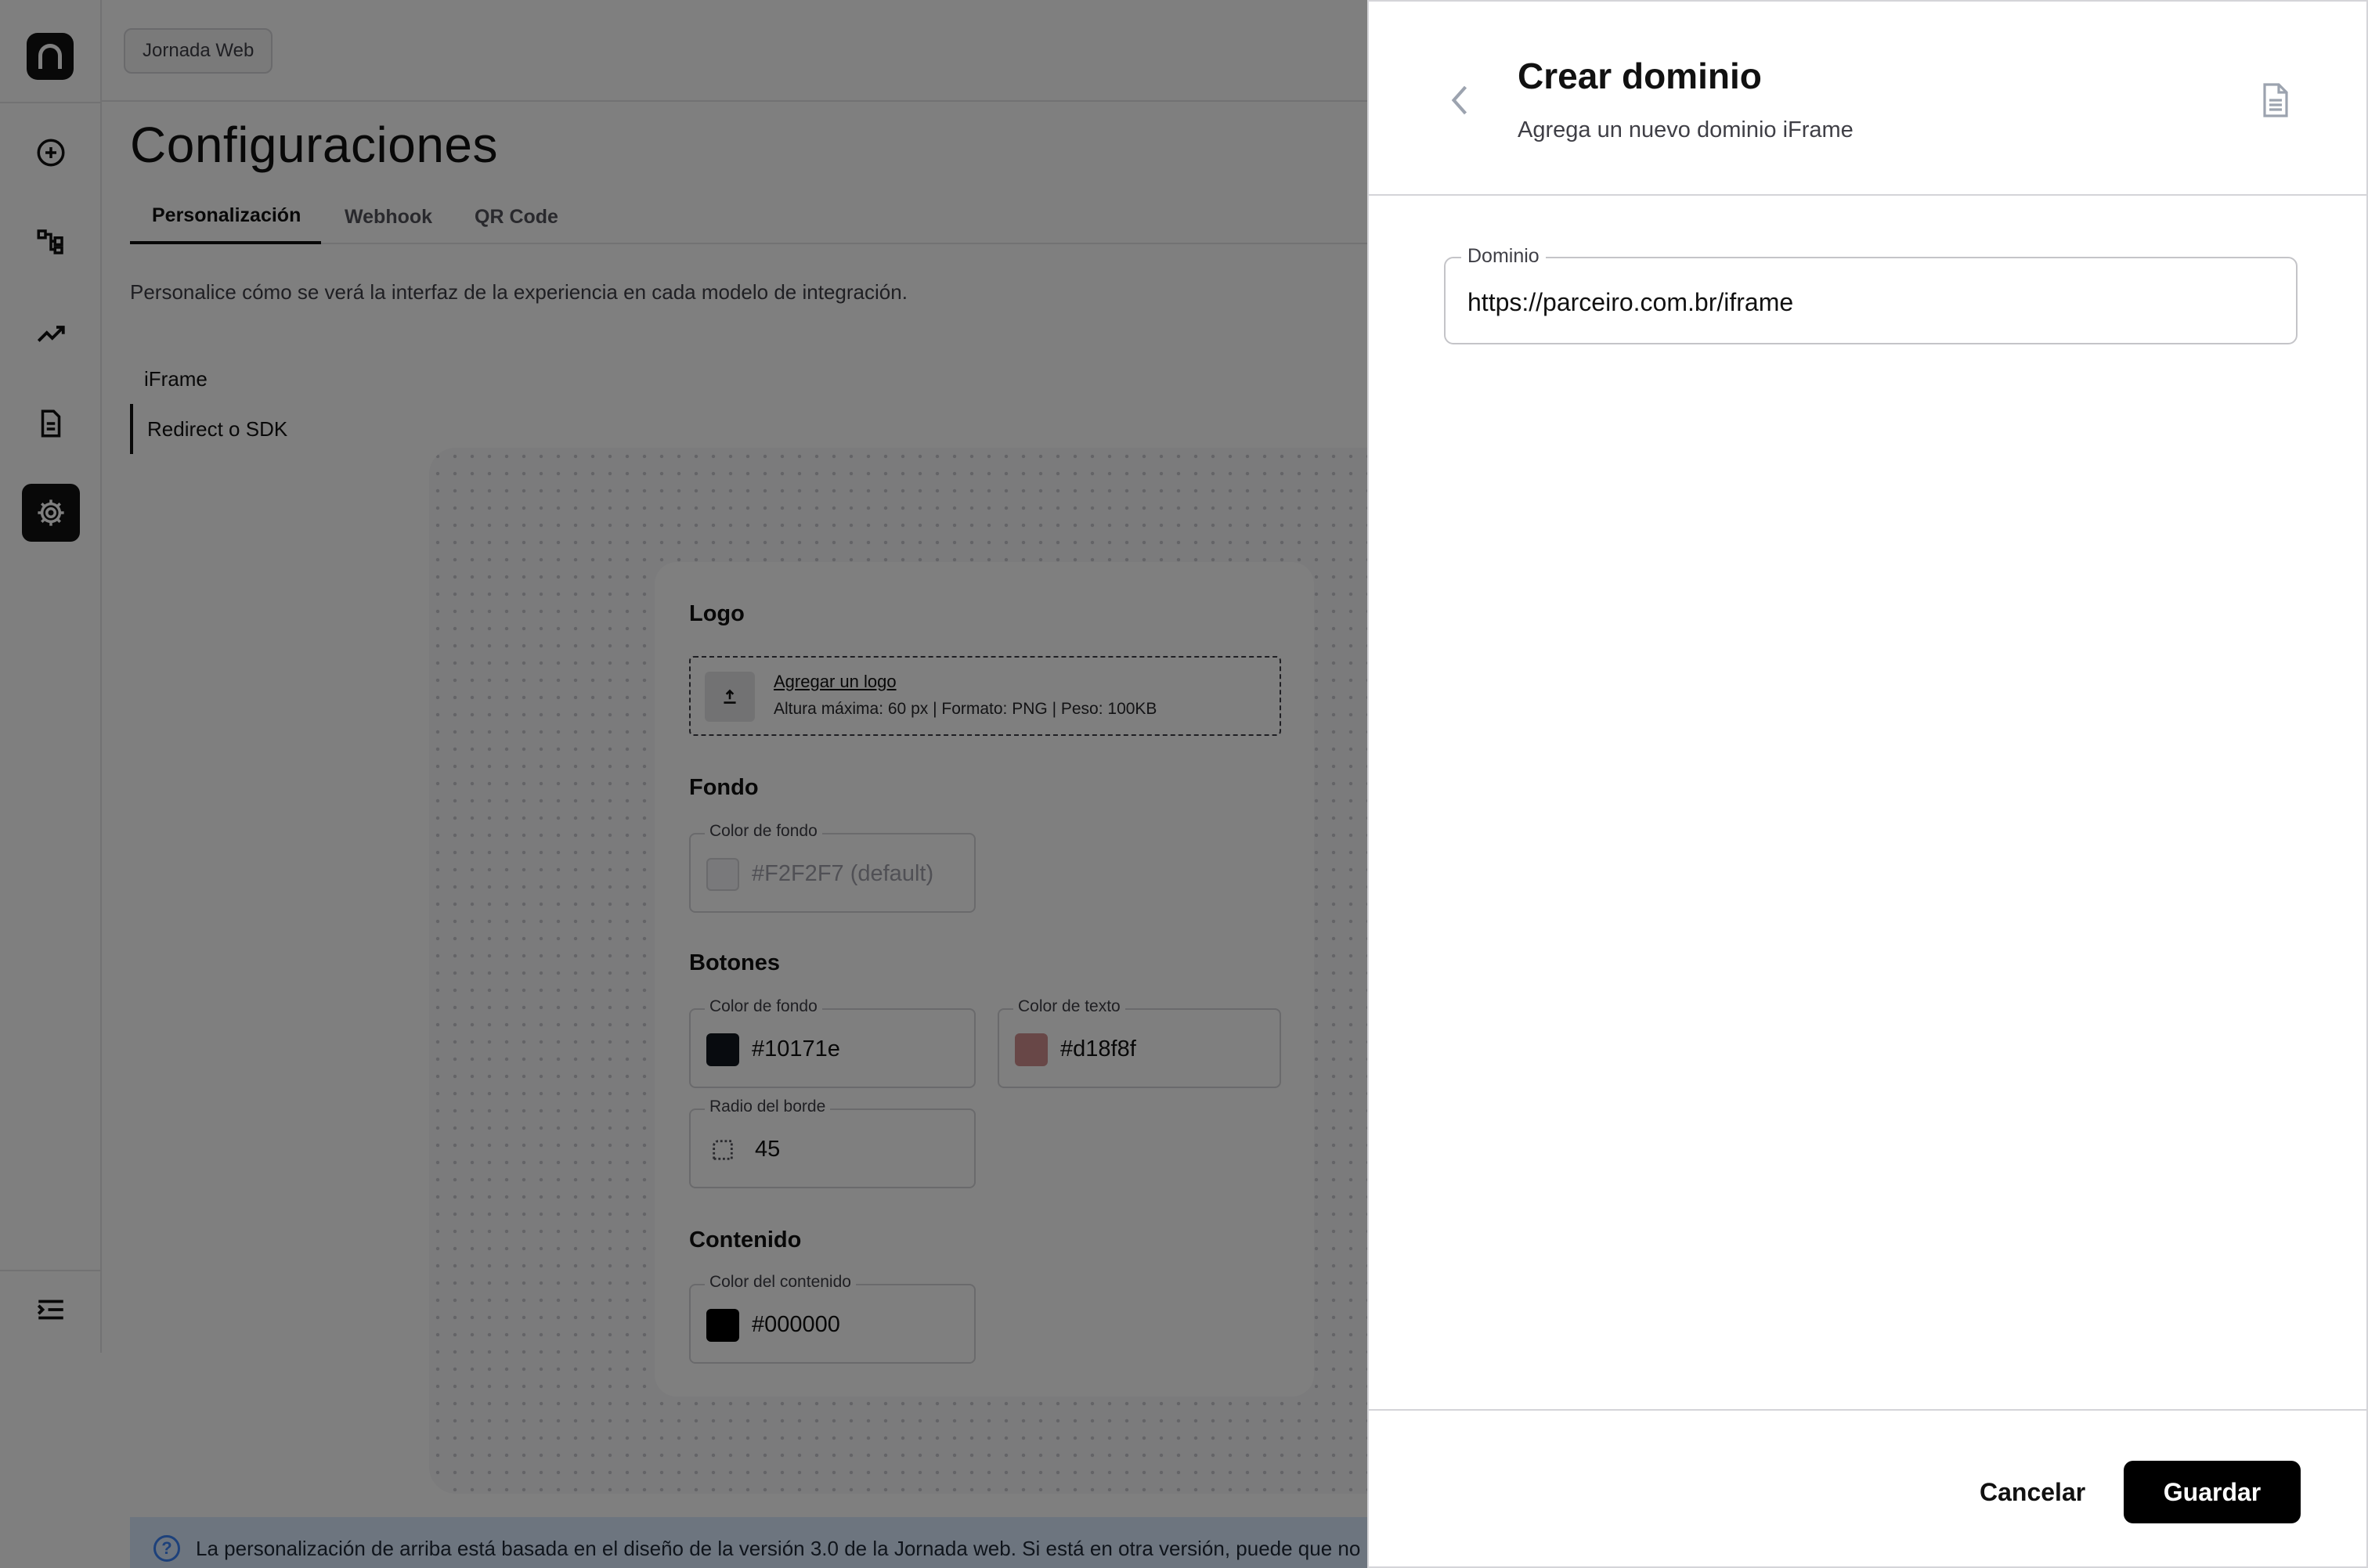 Image resolution: width=2368 pixels, height=1568 pixels. I want to click on drawer-title: Crear dominio, so click(1640, 76).